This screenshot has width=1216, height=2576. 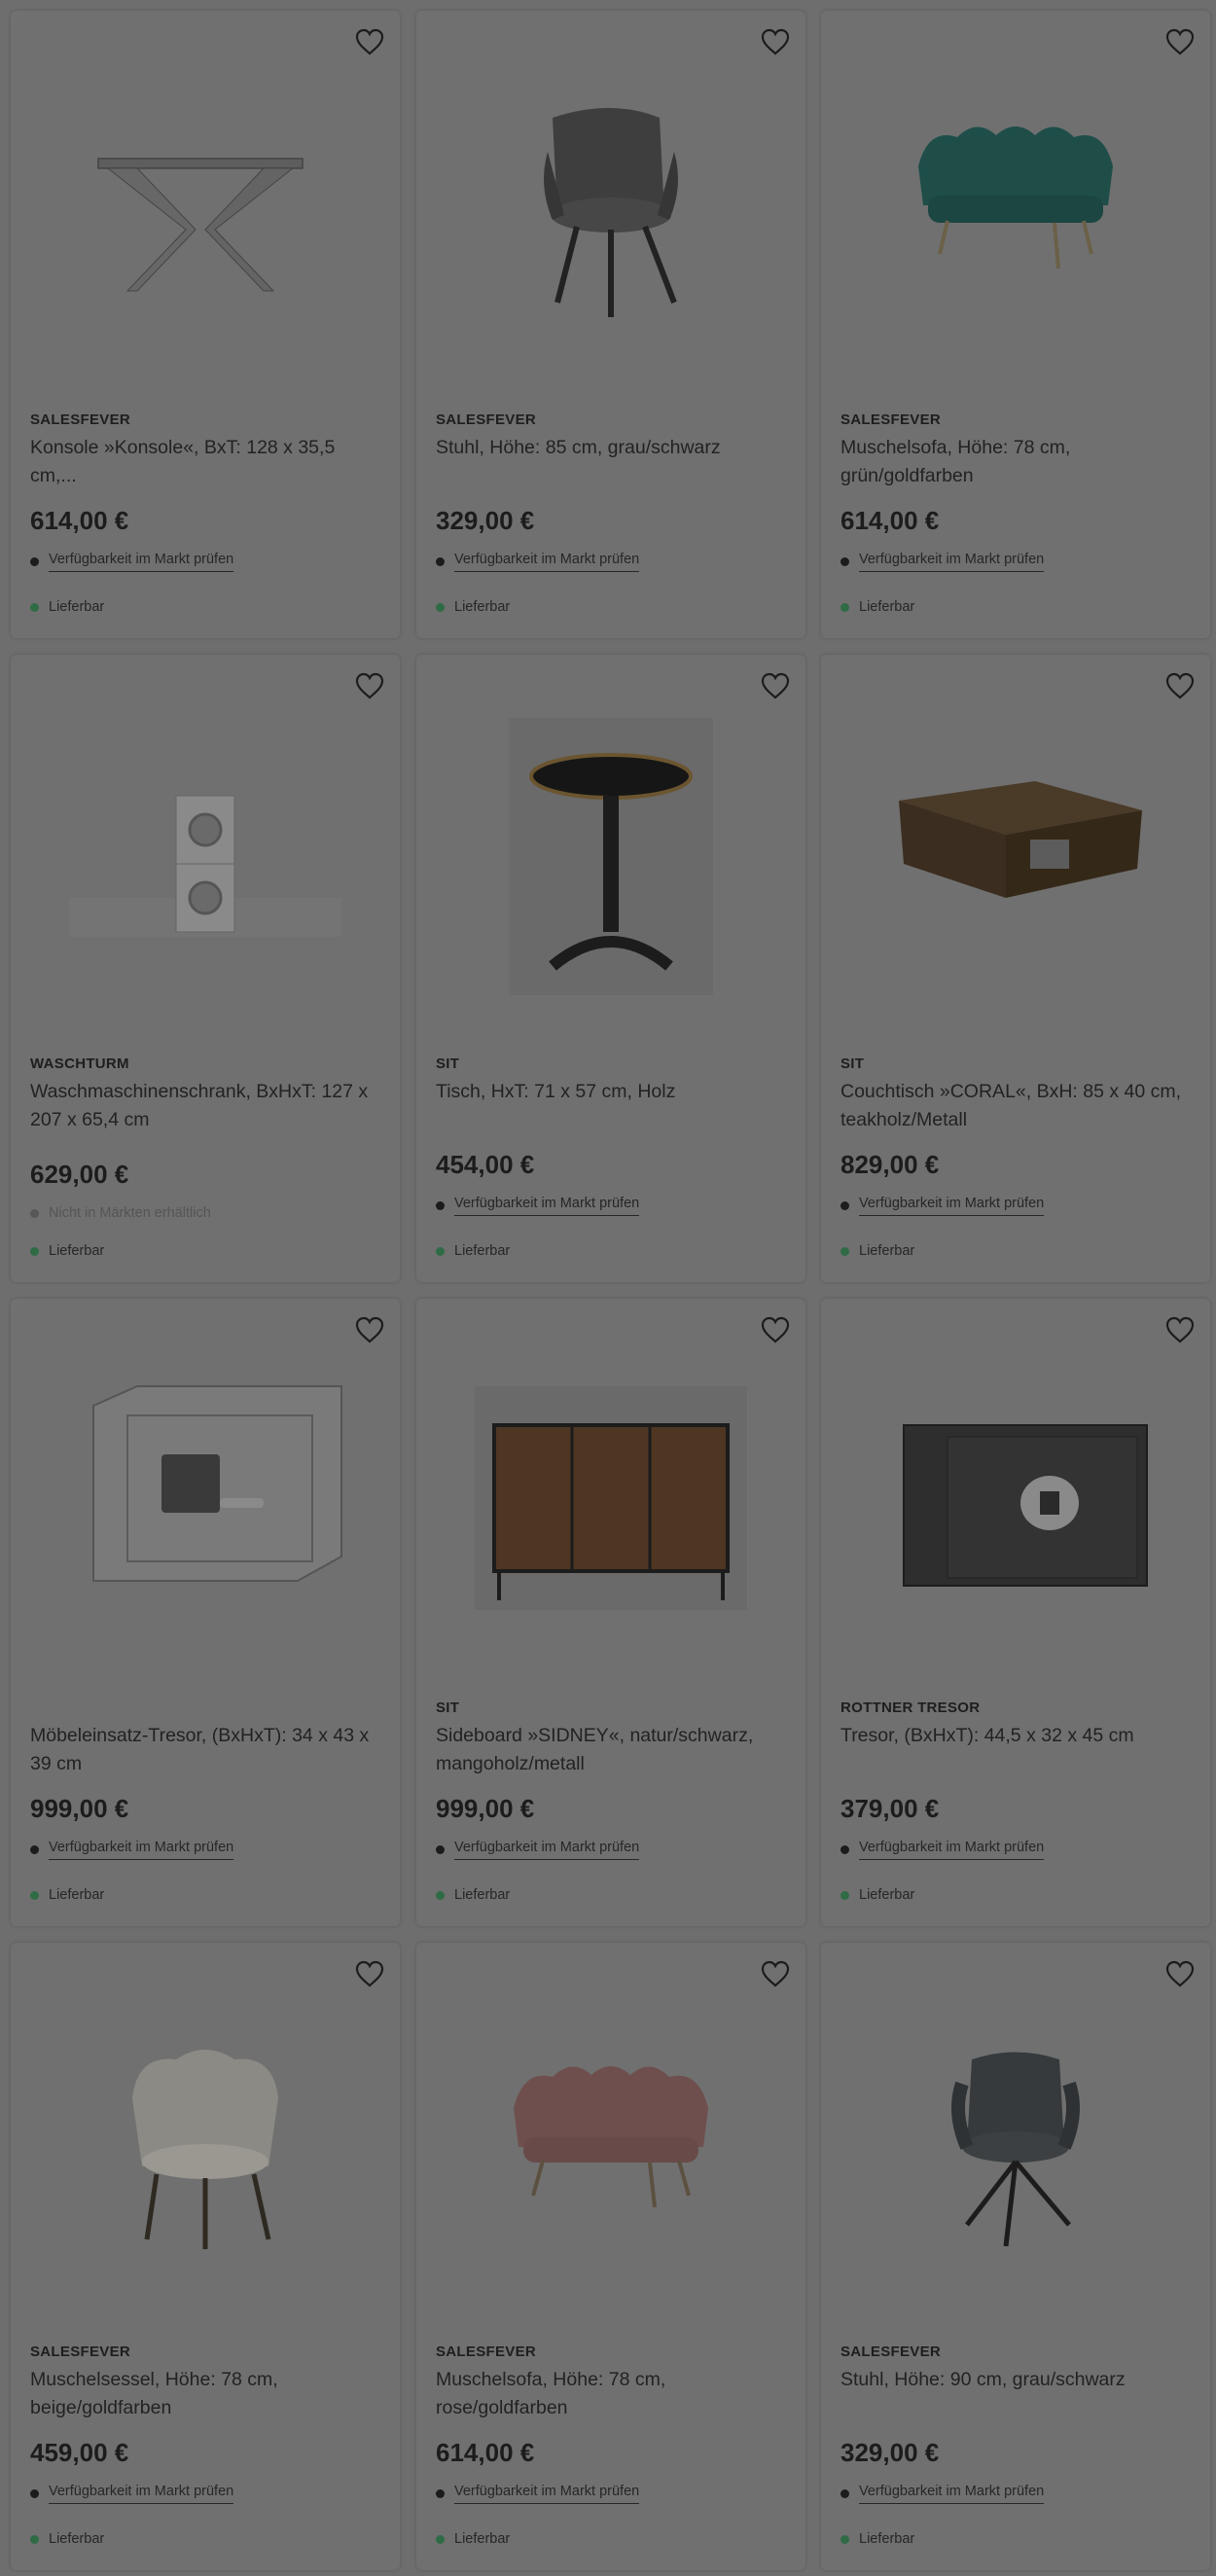 I want to click on product-brand: ROTTNER TRESOR, so click(x=910, y=1707).